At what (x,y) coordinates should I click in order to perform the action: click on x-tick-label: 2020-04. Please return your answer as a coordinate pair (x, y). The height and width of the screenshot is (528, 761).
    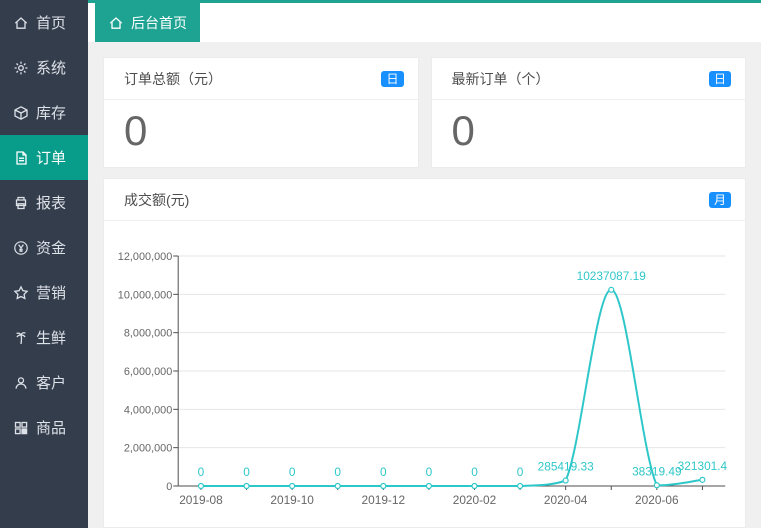
    Looking at the image, I should click on (566, 500).